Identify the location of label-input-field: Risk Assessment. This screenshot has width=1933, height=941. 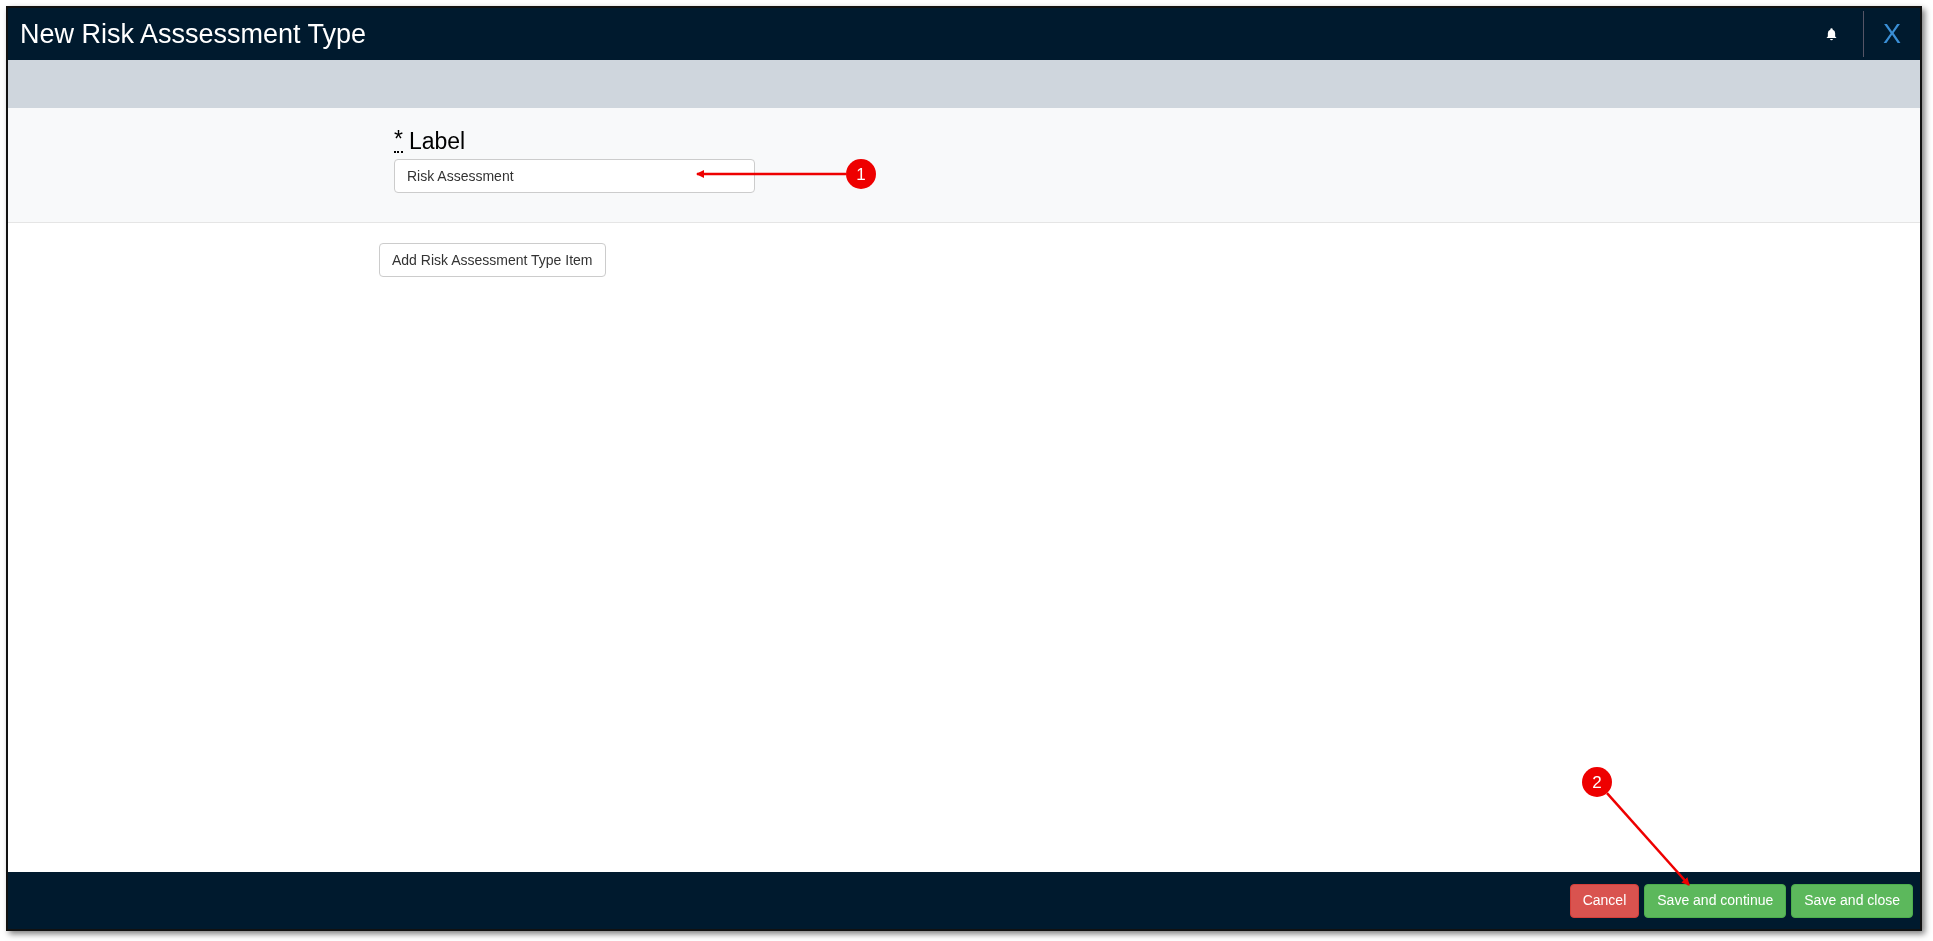
(574, 176).